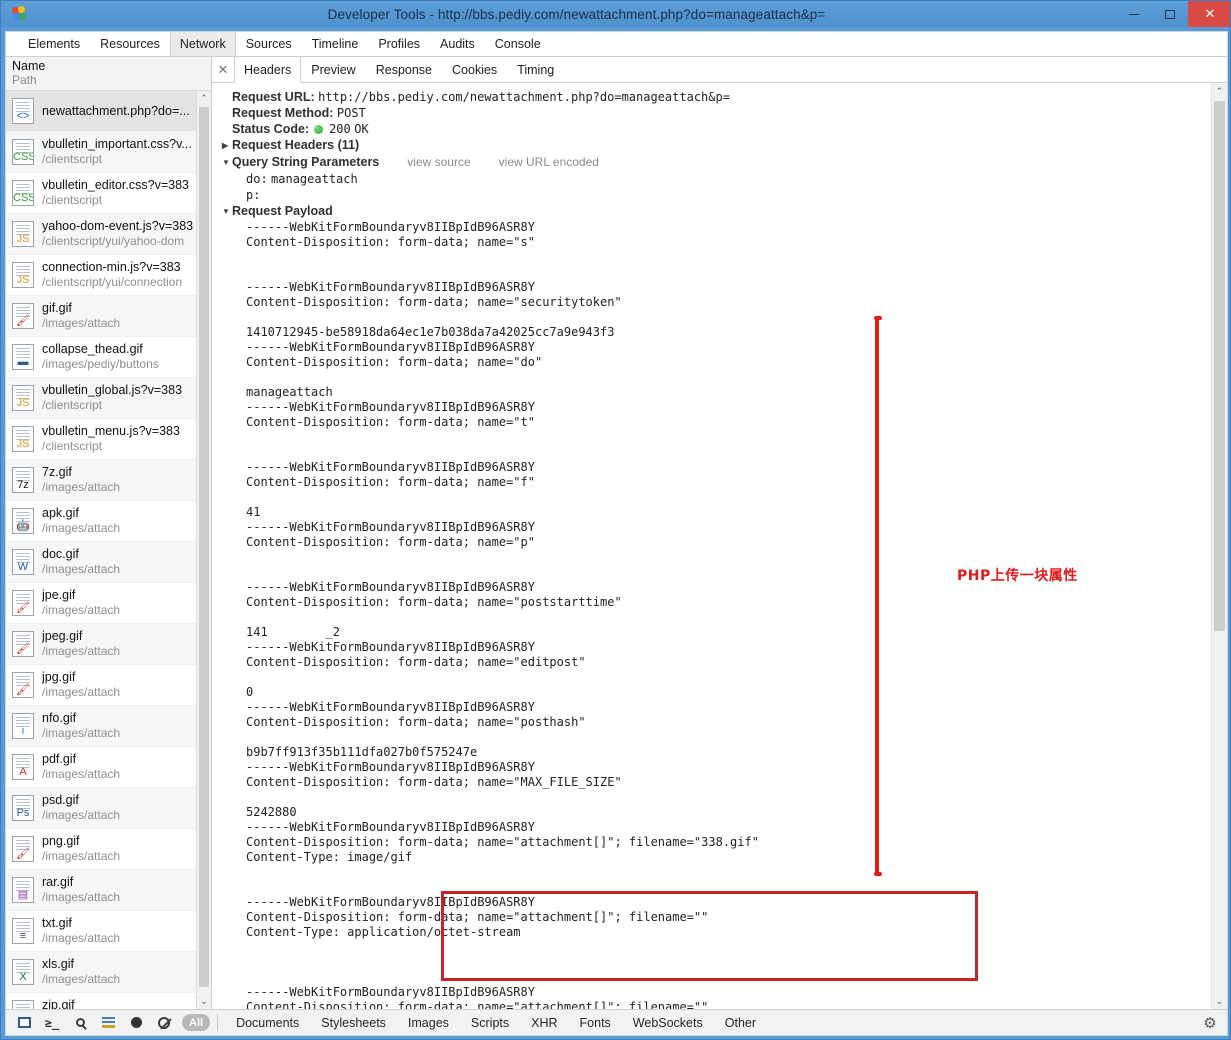 The image size is (1231, 1040). What do you see at coordinates (518, 44) in the screenshot?
I see `tab-console: Console` at bounding box center [518, 44].